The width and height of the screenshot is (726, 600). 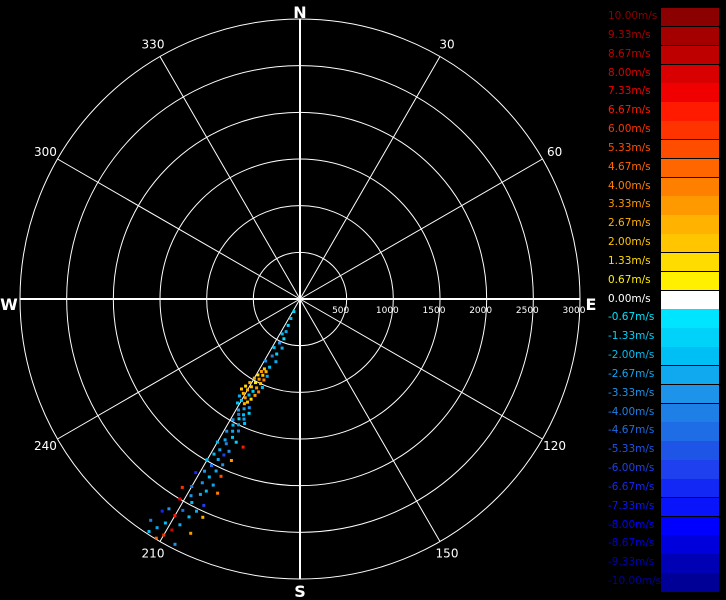 I want to click on legend-label: -8.00m/s, so click(x=631, y=524).